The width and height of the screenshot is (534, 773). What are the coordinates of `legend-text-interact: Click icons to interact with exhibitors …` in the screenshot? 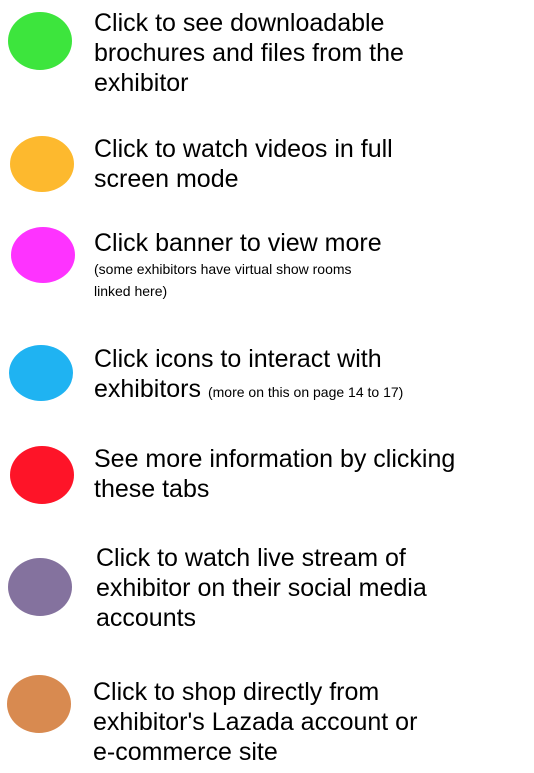 It's located at (248, 375).